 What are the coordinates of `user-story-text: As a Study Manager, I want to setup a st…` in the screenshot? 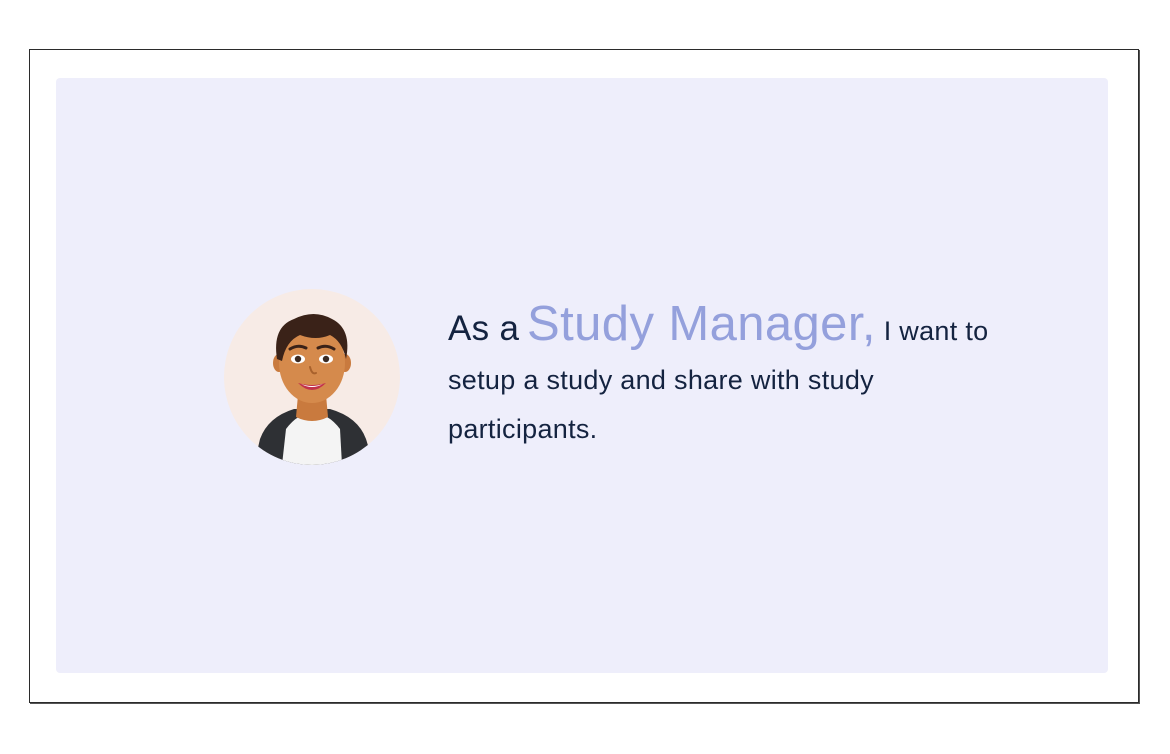 It's located at (733, 377).